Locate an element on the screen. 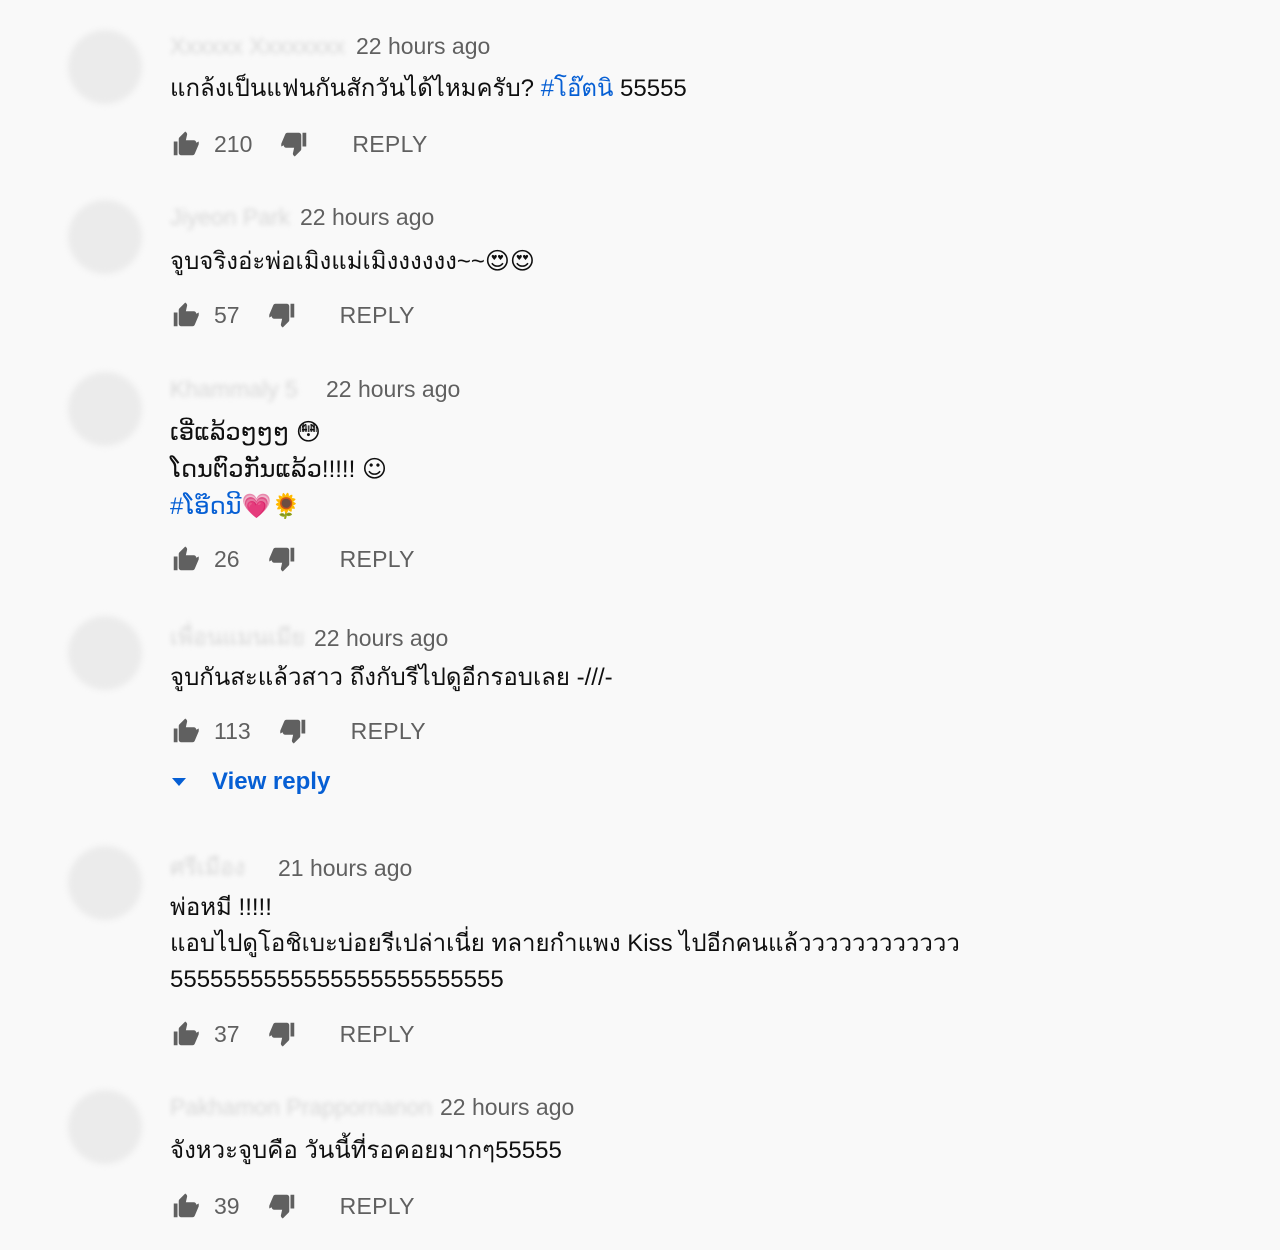 Image resolution: width=1280 pixels, height=1250 pixels. comment-actions: 39 REPLY is located at coordinates (292, 1206).